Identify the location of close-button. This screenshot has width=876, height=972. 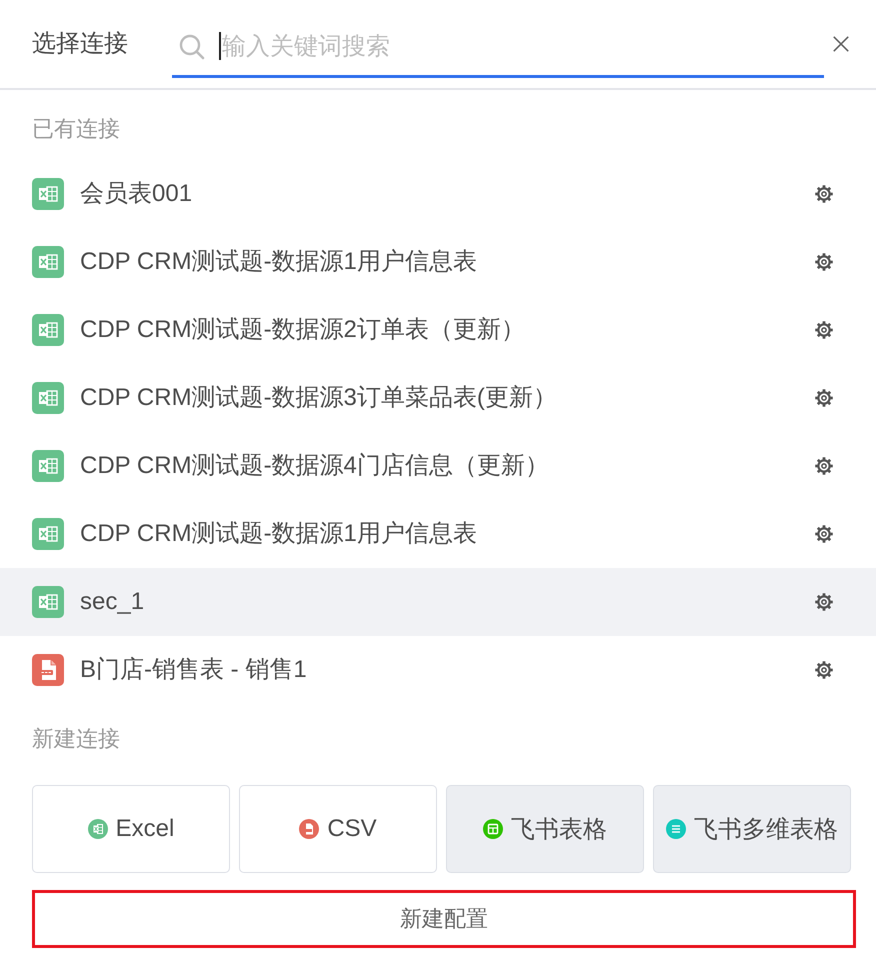
(841, 44).